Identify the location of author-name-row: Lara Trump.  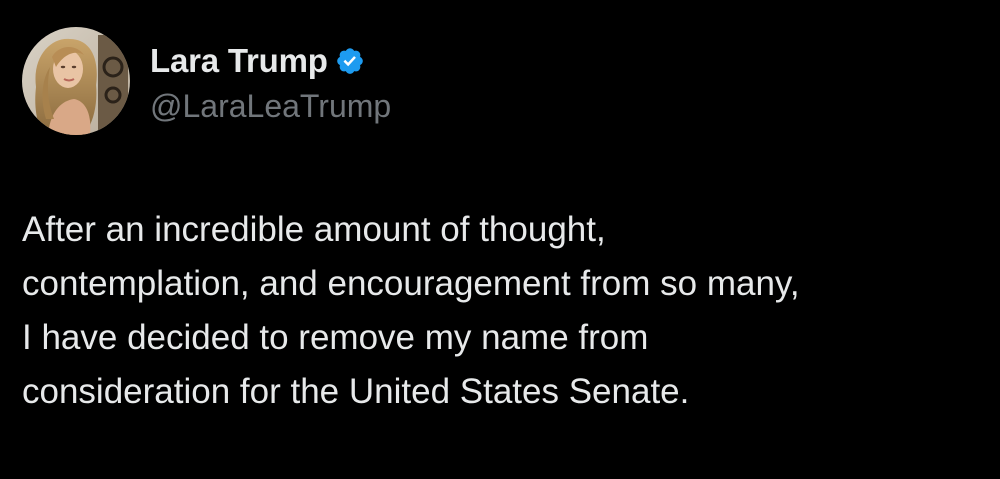
(257, 61).